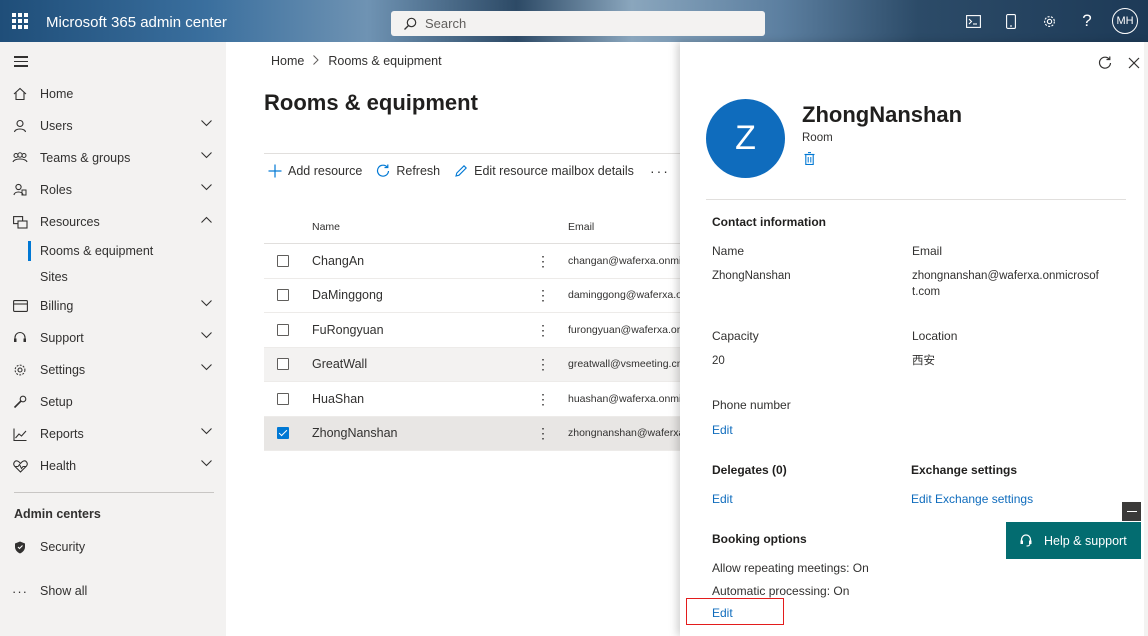  What do you see at coordinates (722, 430) in the screenshot?
I see `phone-edit-link: Edit` at bounding box center [722, 430].